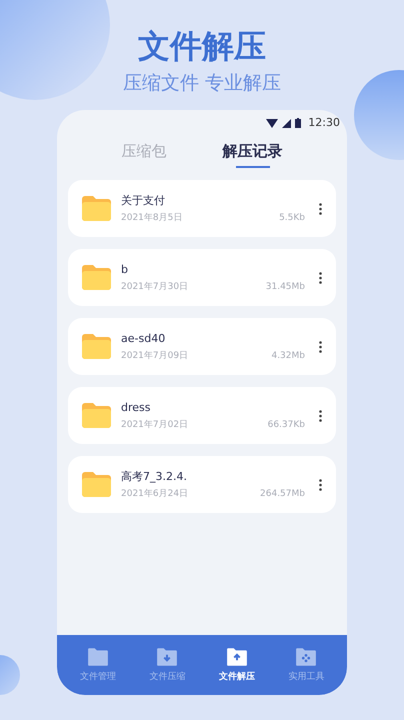 The height and width of the screenshot is (720, 404). What do you see at coordinates (154, 425) in the screenshot?
I see `file-date: 2021年7月02日` at bounding box center [154, 425].